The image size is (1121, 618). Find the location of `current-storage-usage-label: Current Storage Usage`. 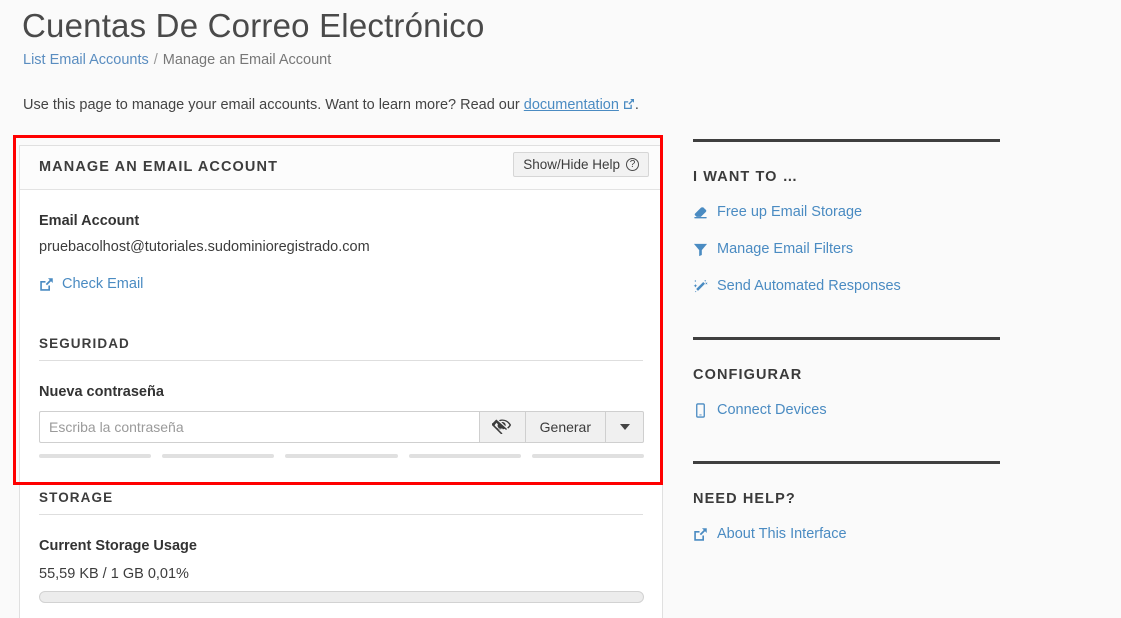

current-storage-usage-label: Current Storage Usage is located at coordinates (118, 546).